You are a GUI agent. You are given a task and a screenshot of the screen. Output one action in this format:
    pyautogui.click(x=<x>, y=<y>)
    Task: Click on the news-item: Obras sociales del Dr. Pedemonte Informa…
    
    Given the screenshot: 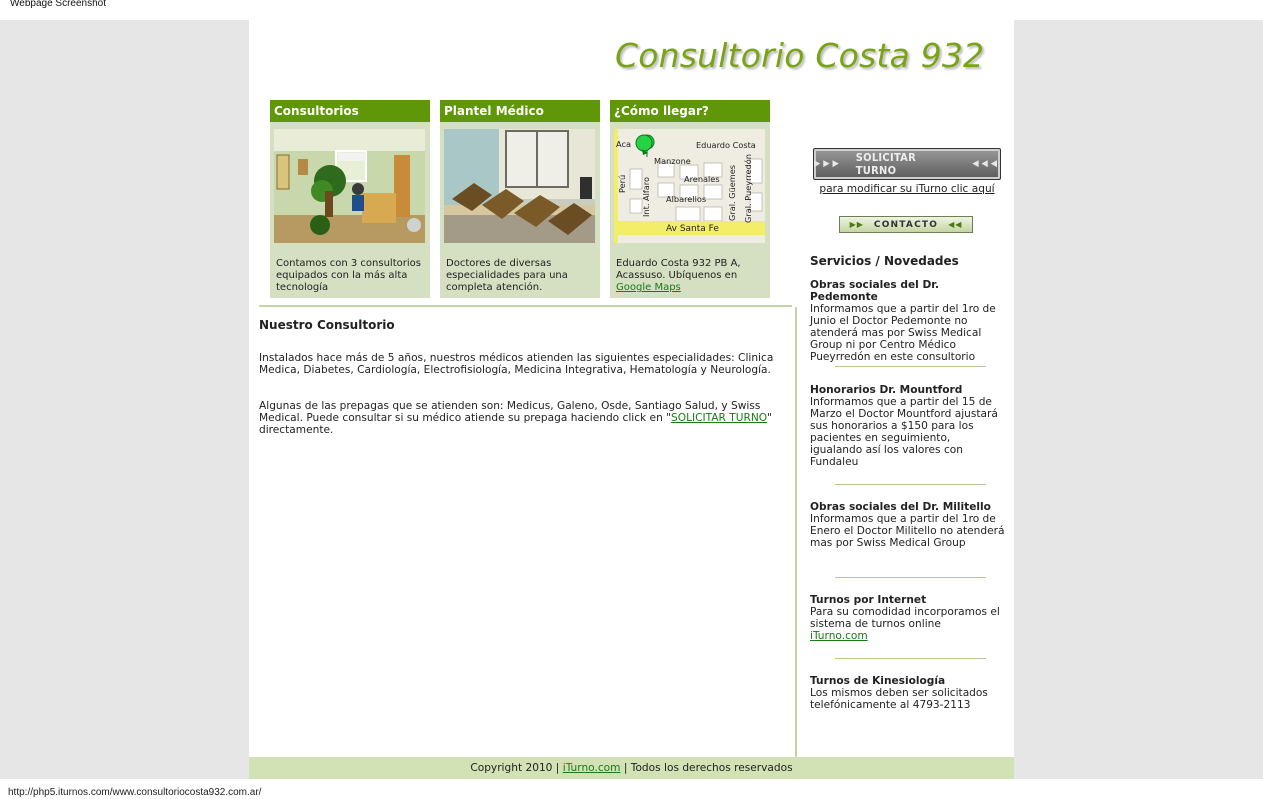 What is the action you would take?
    pyautogui.click(x=907, y=321)
    